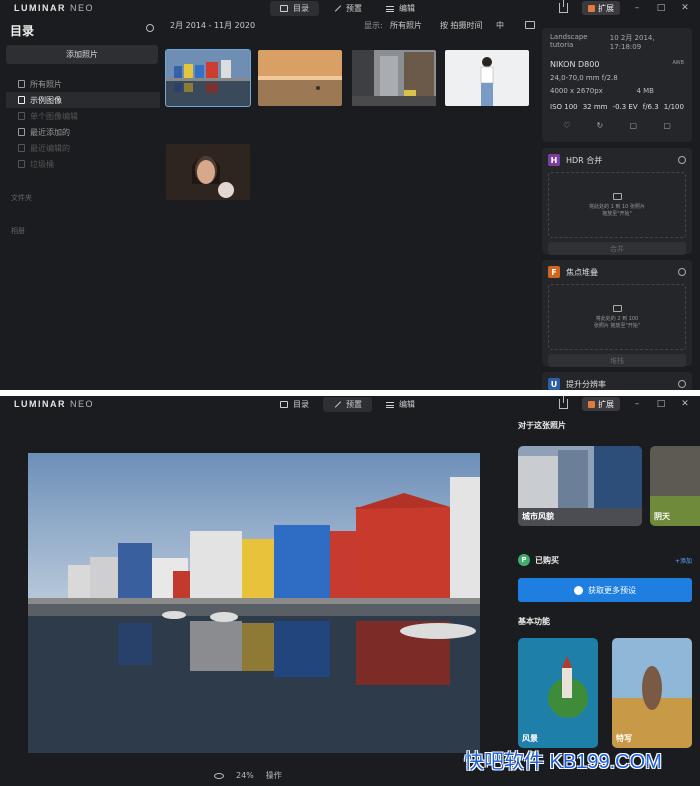 This screenshot has height=786, width=700. I want to click on info-filename: Landscape tutoria, so click(569, 41).